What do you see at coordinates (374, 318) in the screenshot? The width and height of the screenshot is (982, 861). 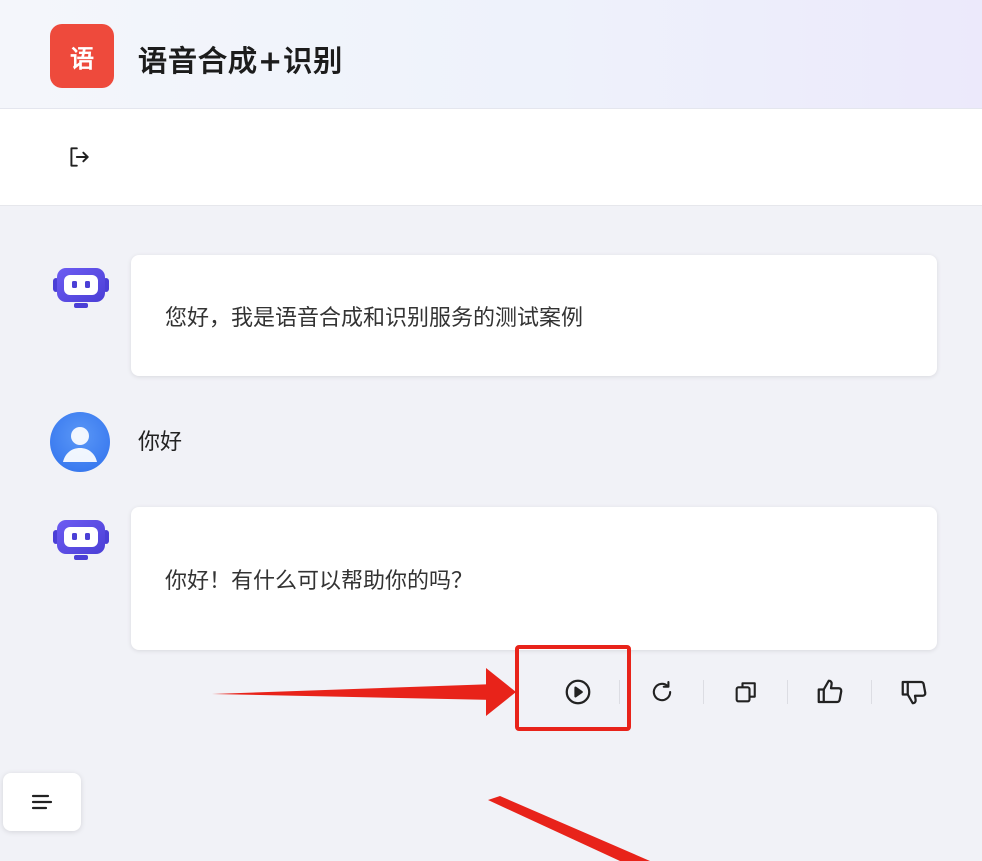 I see `bot-message-text: 您好，我是语音合成和识别服务的测试案例` at bounding box center [374, 318].